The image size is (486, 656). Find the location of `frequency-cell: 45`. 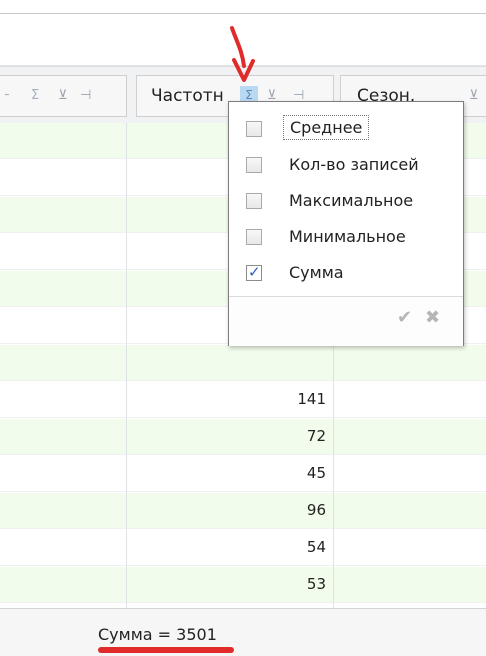

frequency-cell: 45 is located at coordinates (316, 473).